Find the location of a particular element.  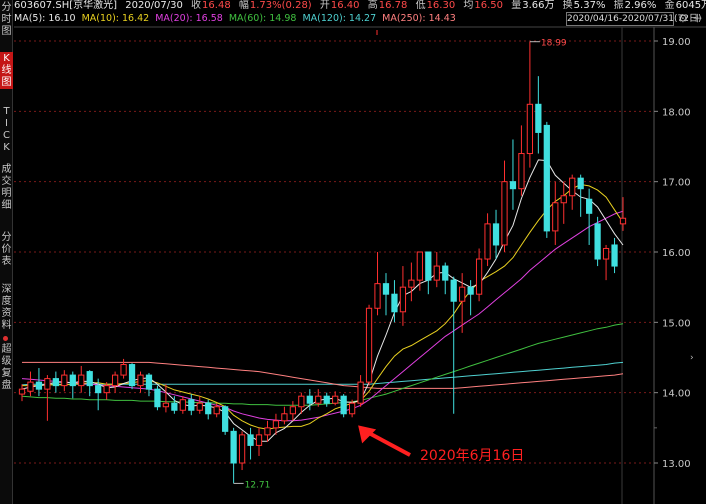

price-tick-label: 15.00 is located at coordinates (676, 323).